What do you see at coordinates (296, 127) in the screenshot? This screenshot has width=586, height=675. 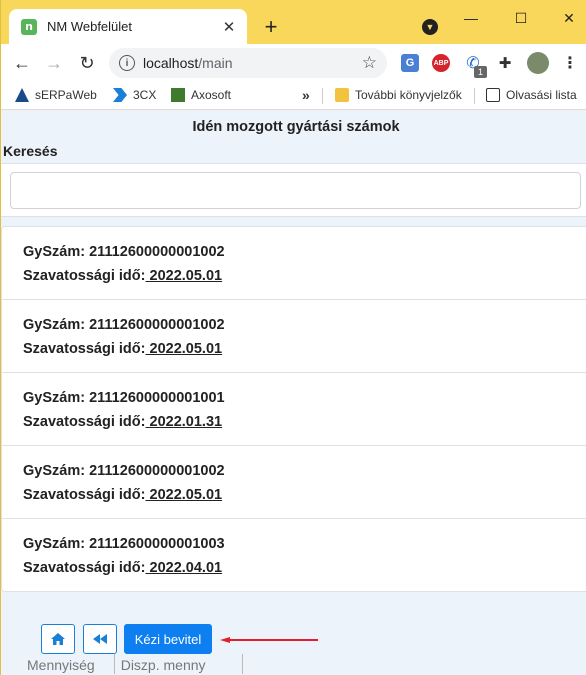 I see `page-title: Idén mozgott gyártási számok` at bounding box center [296, 127].